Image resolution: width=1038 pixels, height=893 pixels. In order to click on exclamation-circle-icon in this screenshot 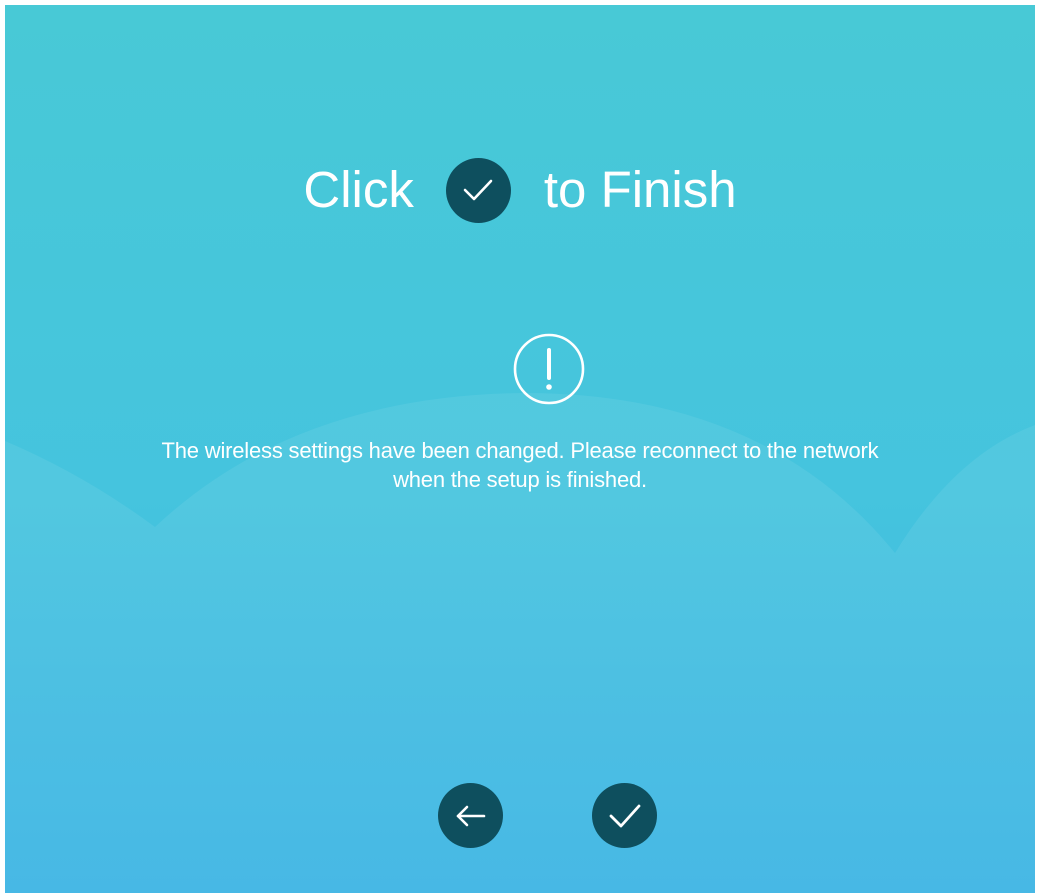, I will do `click(549, 369)`.